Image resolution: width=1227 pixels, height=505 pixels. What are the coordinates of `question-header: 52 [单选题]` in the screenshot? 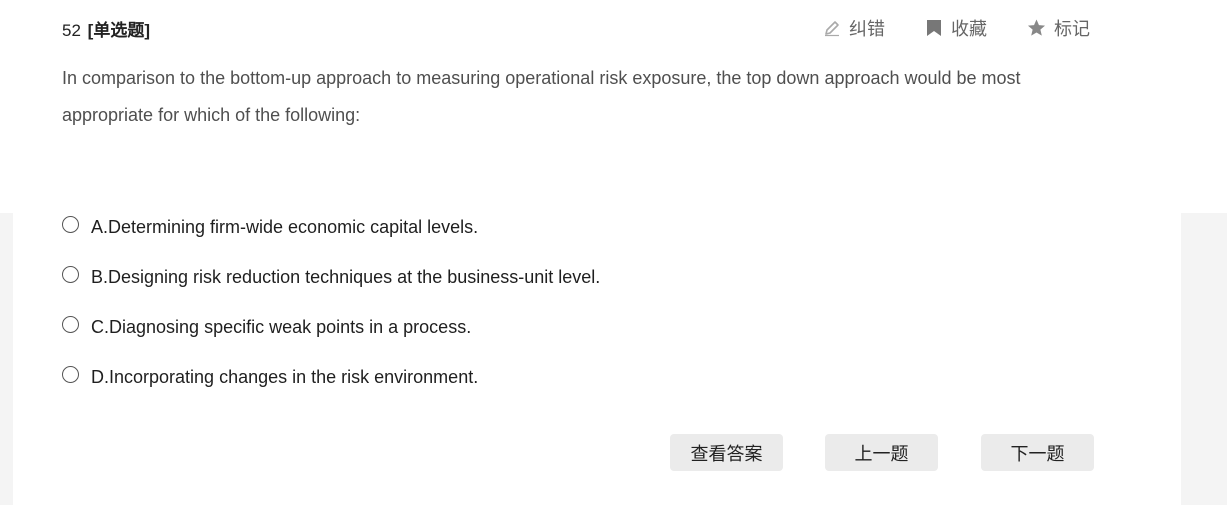 It's located at (106, 28).